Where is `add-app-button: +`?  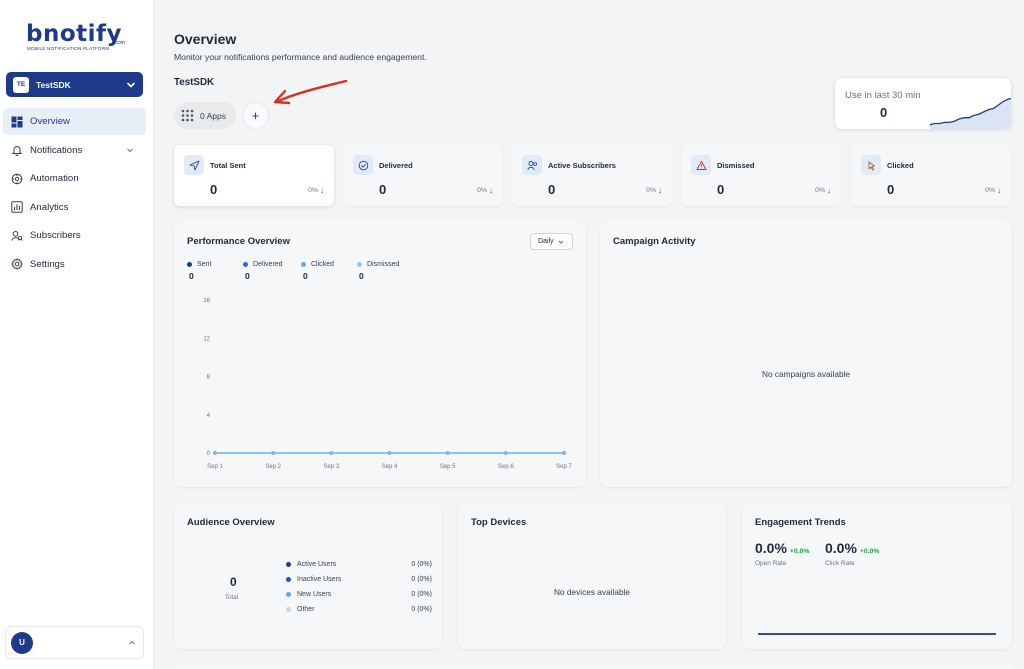
add-app-button: + is located at coordinates (255, 115).